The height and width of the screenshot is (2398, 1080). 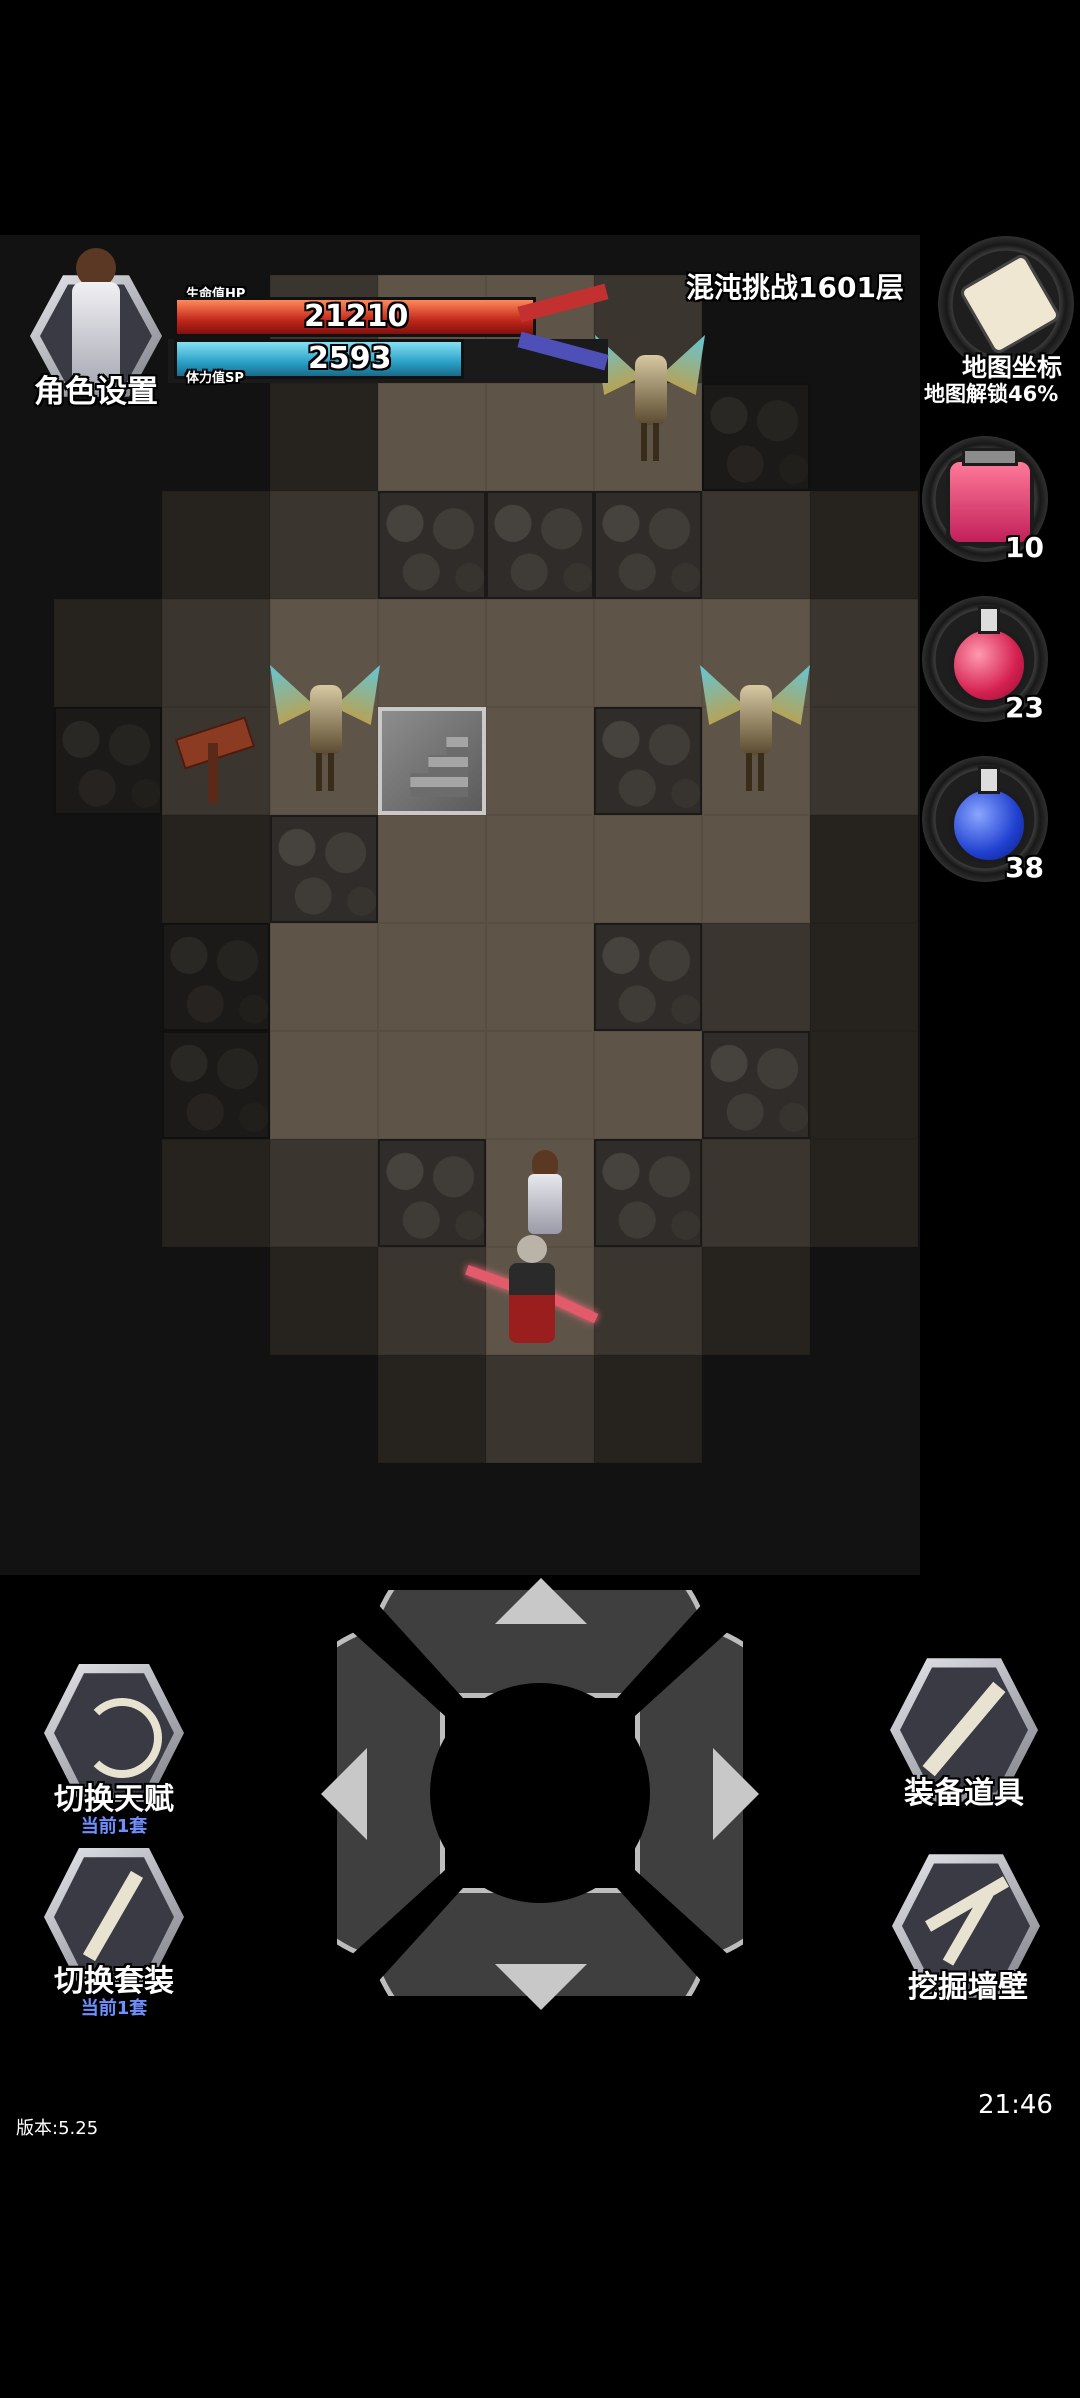 I want to click on scroll-map-icon, so click(x=1010, y=304).